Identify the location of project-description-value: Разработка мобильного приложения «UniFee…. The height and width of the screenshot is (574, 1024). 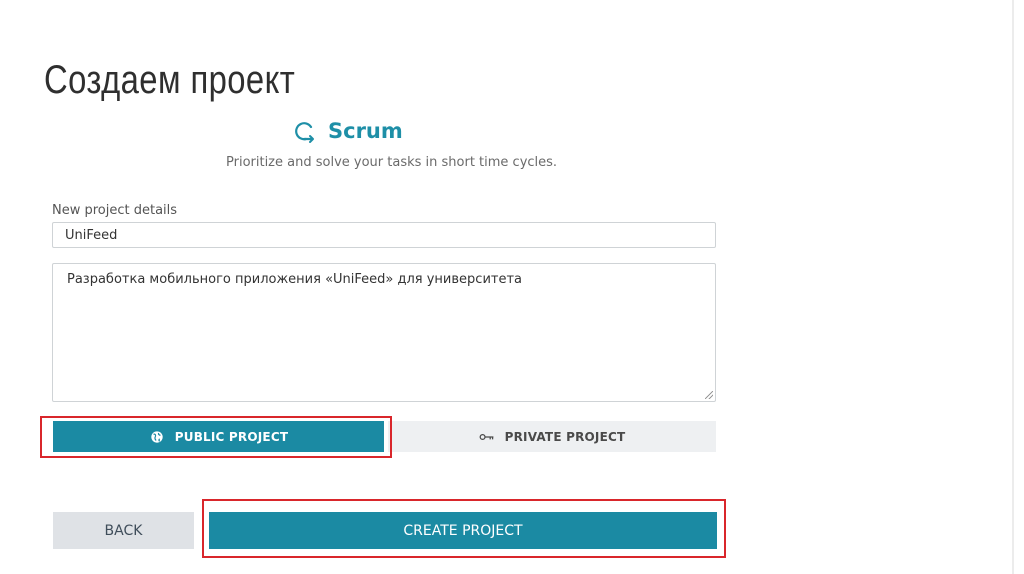
(294, 279).